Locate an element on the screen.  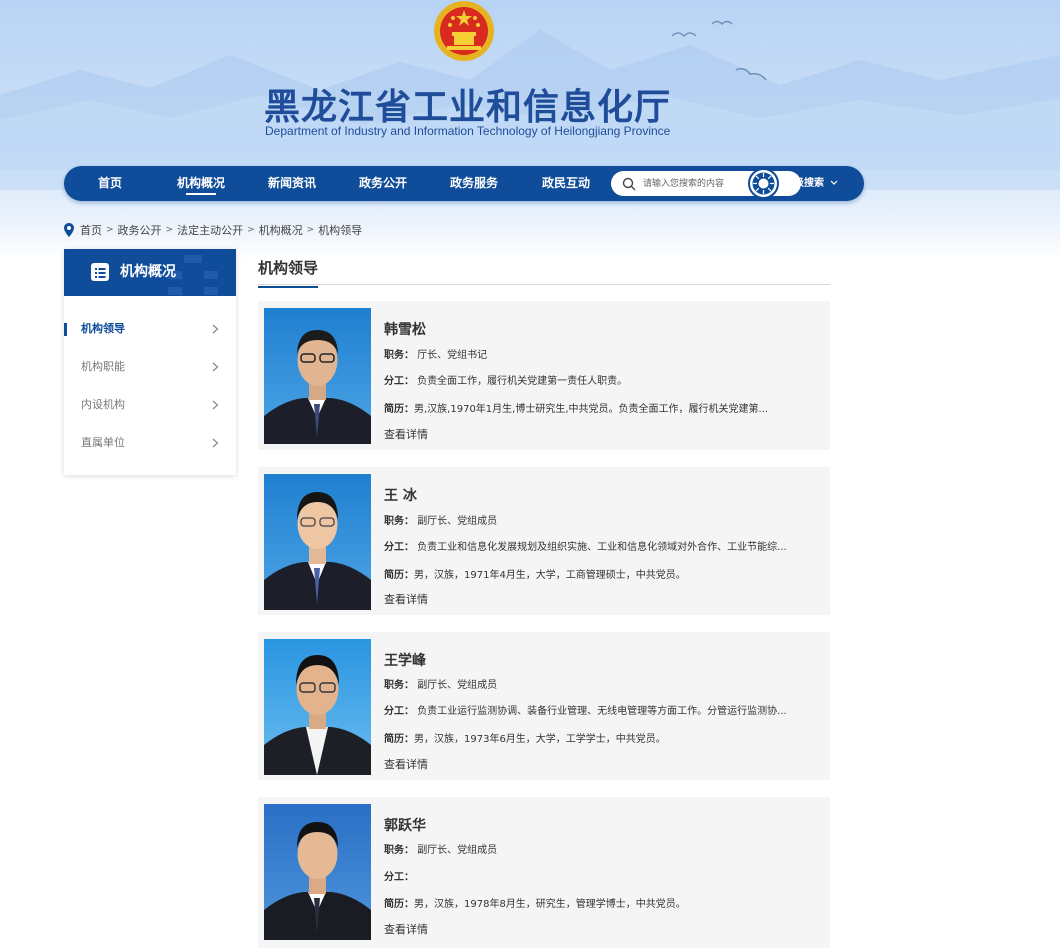
advanced-search-link: 高级搜索 is located at coordinates (811, 183).